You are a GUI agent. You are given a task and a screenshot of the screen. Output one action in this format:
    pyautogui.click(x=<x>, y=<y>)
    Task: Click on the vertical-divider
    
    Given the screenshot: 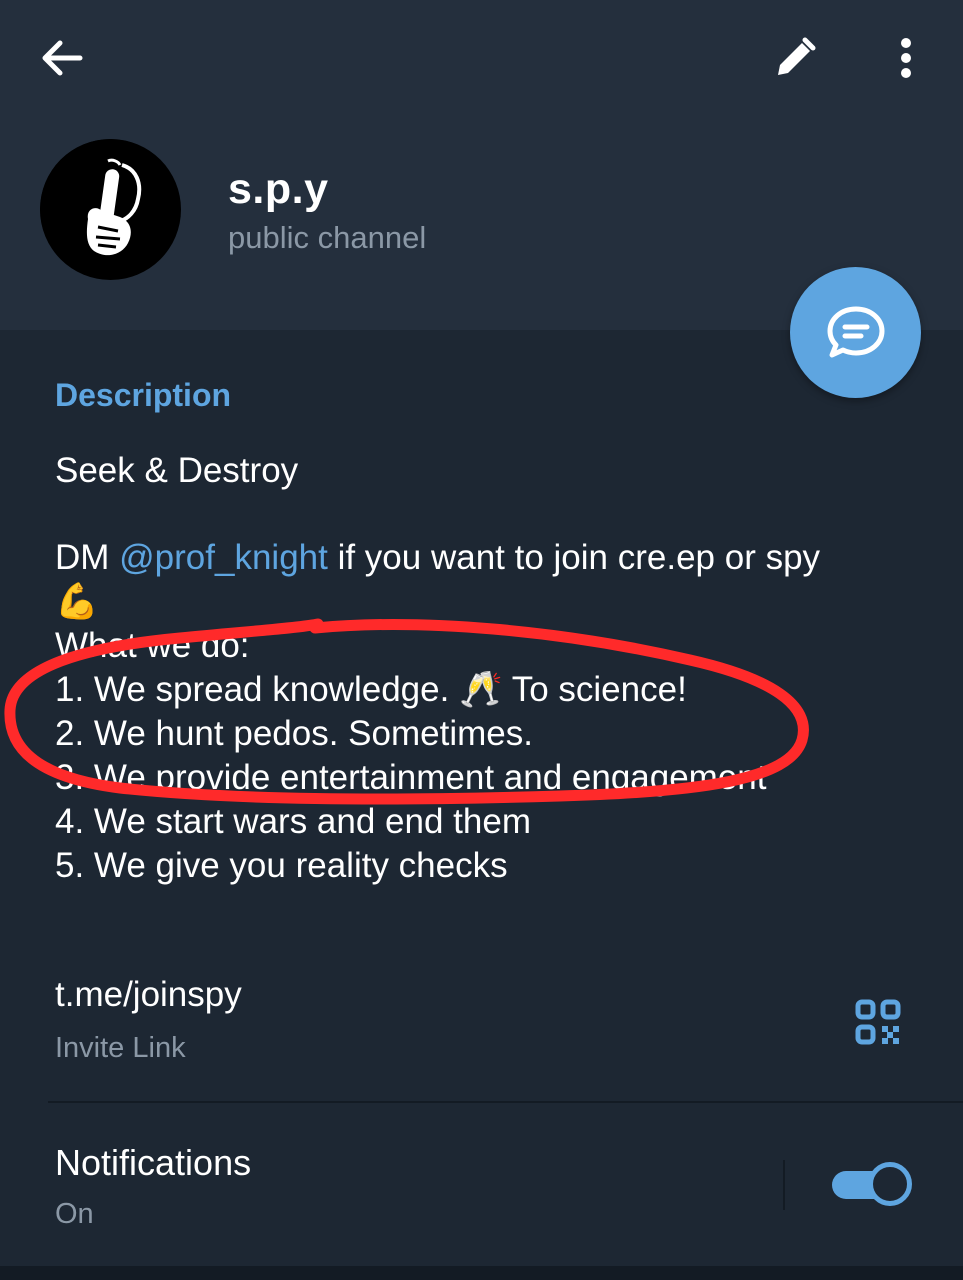 What is the action you would take?
    pyautogui.click(x=784, y=1185)
    